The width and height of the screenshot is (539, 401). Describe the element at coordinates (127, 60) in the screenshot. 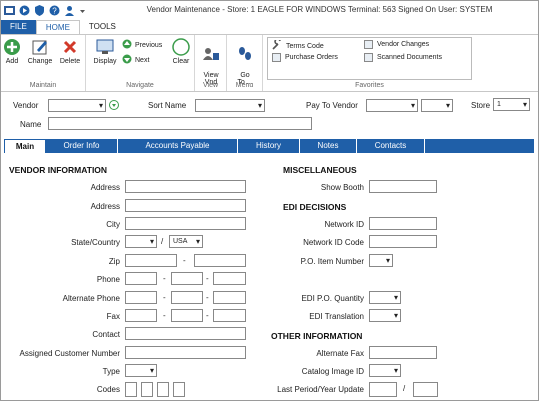

I see `next-icon` at that location.